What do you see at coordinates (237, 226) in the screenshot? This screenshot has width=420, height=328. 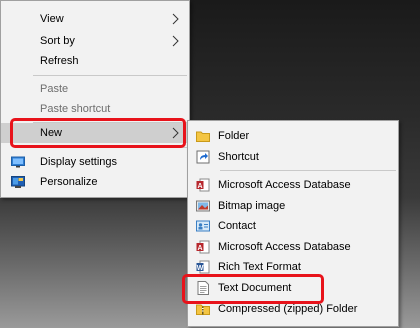 I see `submenu-item-contact-label: Contact` at bounding box center [237, 226].